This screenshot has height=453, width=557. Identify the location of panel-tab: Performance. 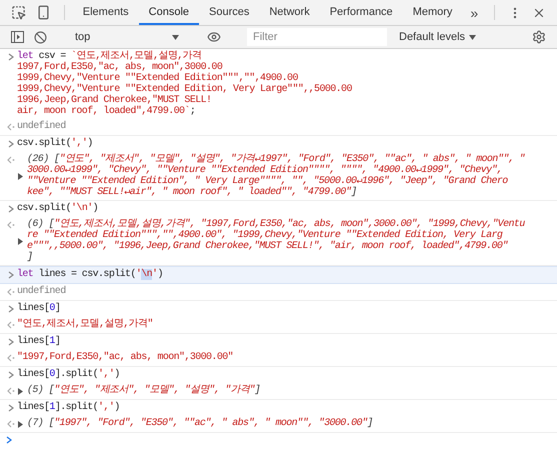
(361, 12).